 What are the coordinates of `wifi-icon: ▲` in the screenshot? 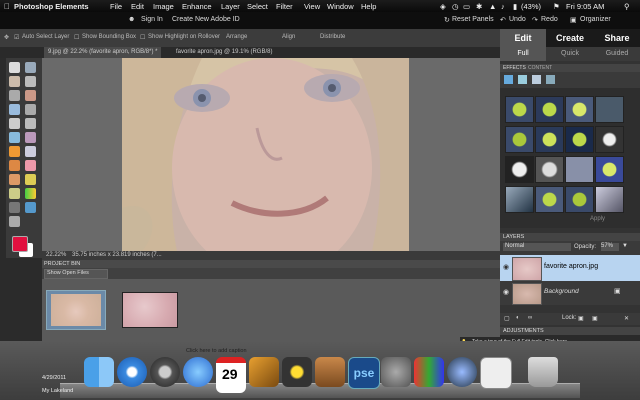 It's located at (492, 6).